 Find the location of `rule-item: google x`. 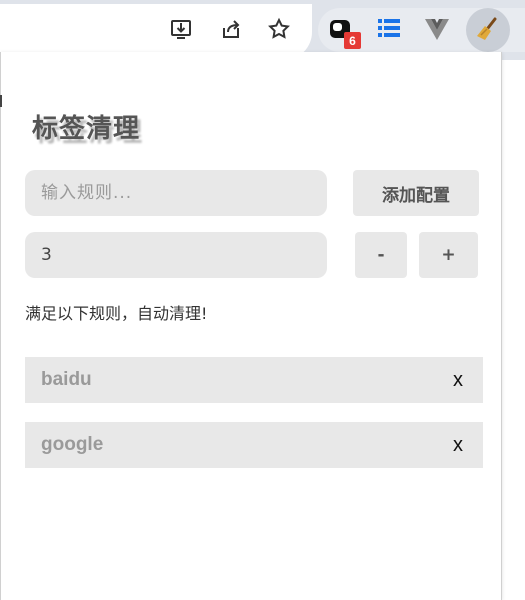

rule-item: google x is located at coordinates (254, 445).